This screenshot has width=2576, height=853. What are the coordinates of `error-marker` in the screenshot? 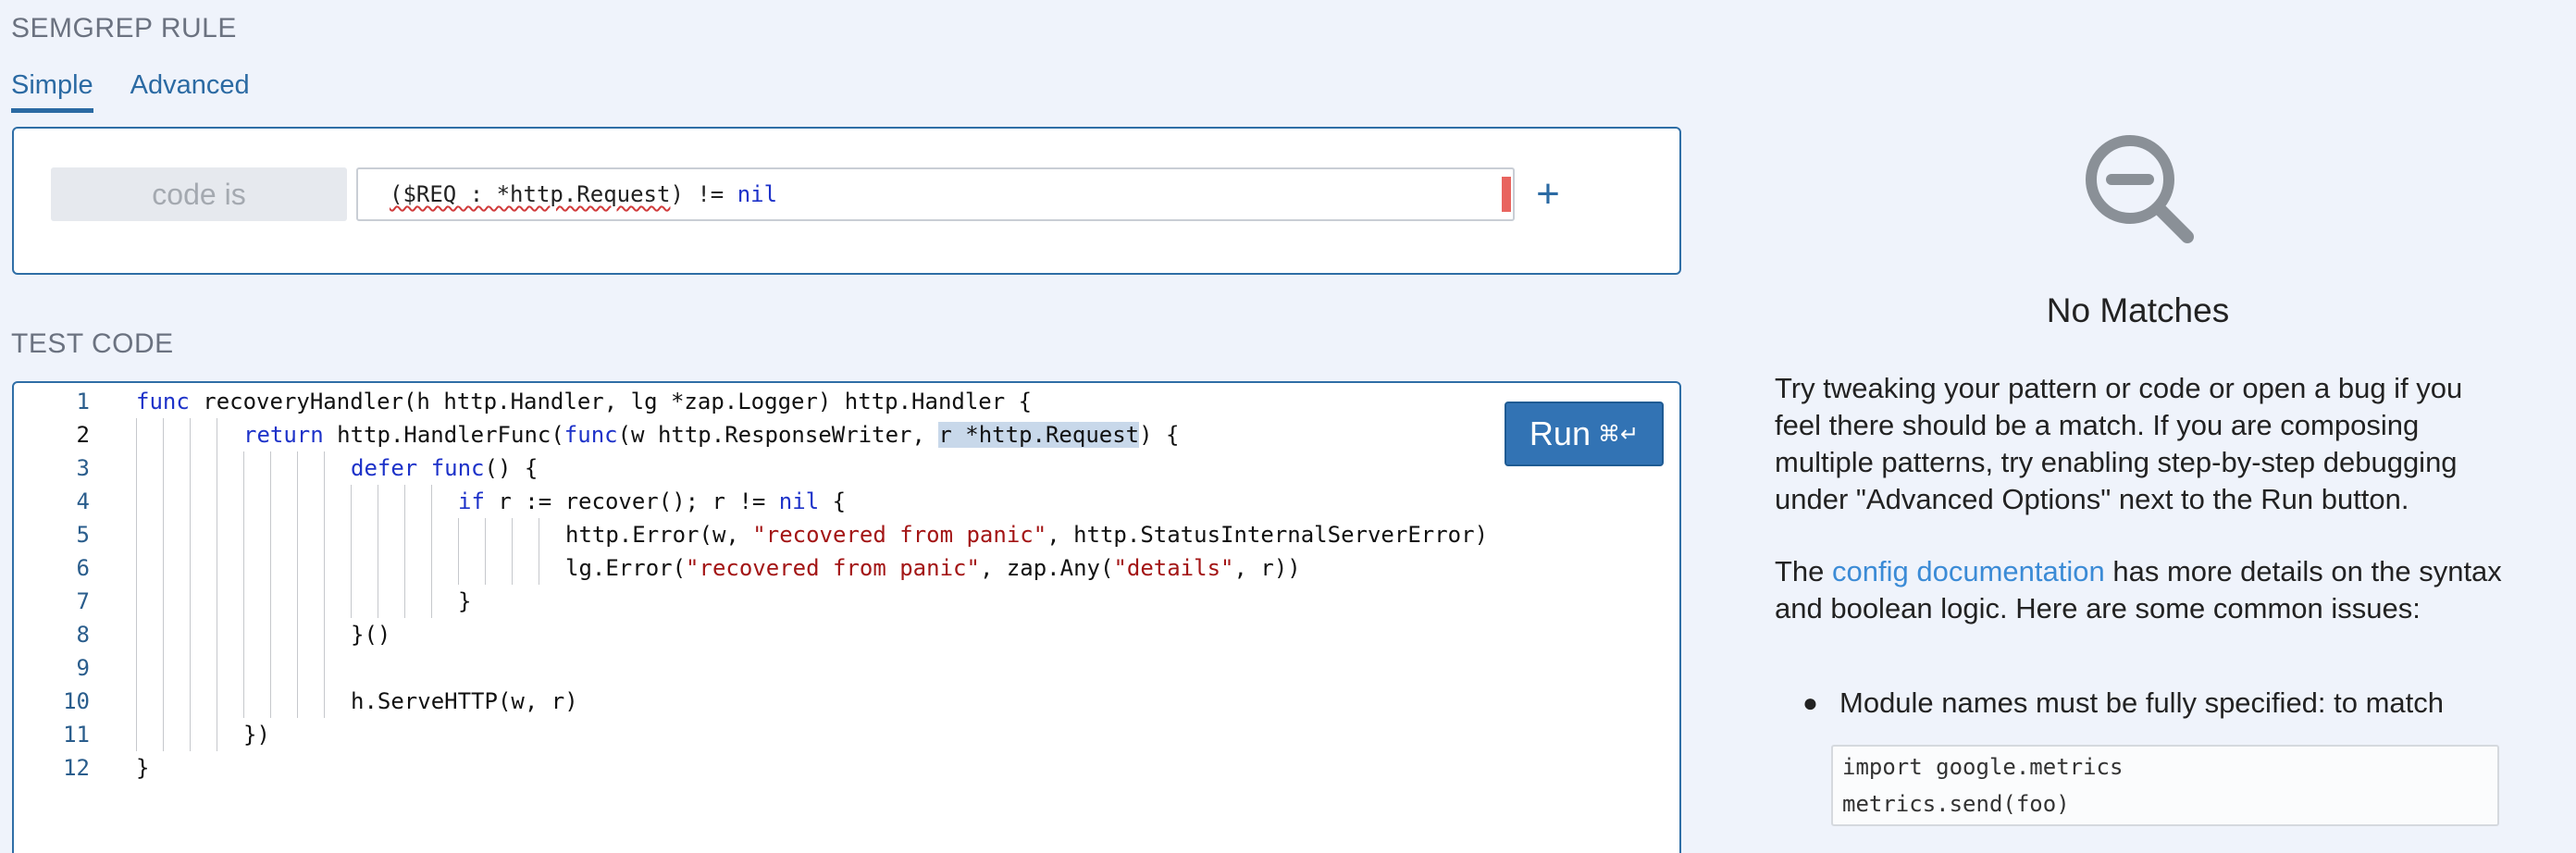 It's located at (1506, 194).